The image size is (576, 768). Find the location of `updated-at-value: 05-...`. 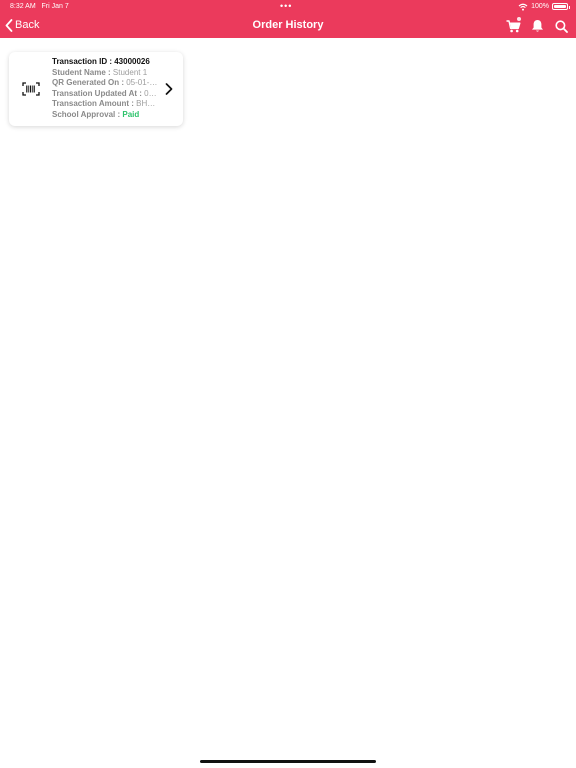

updated-at-value: 05-... is located at coordinates (151, 93).